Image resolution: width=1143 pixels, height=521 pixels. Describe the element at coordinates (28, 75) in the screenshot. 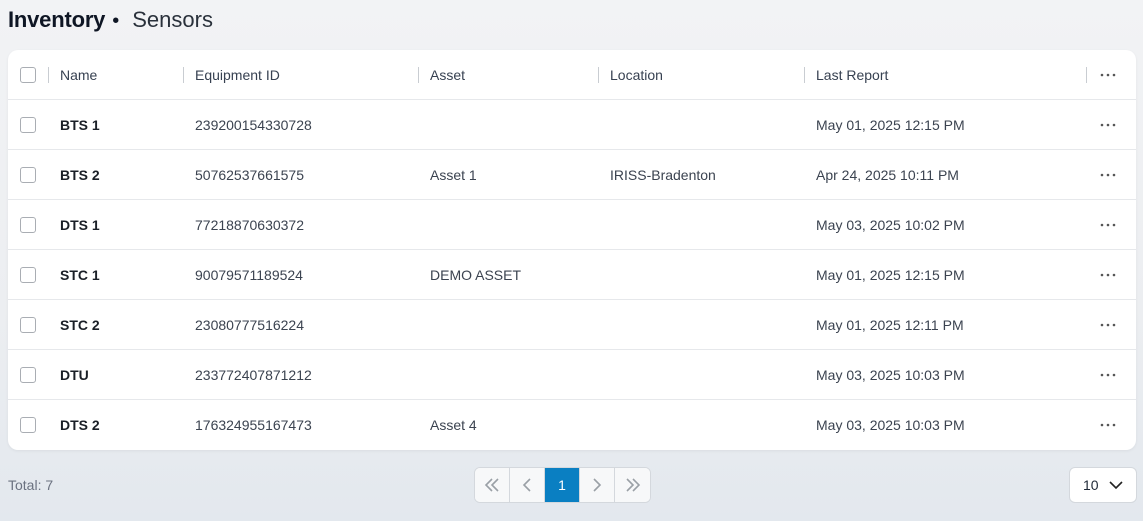

I see `select-all-checkbox` at that location.